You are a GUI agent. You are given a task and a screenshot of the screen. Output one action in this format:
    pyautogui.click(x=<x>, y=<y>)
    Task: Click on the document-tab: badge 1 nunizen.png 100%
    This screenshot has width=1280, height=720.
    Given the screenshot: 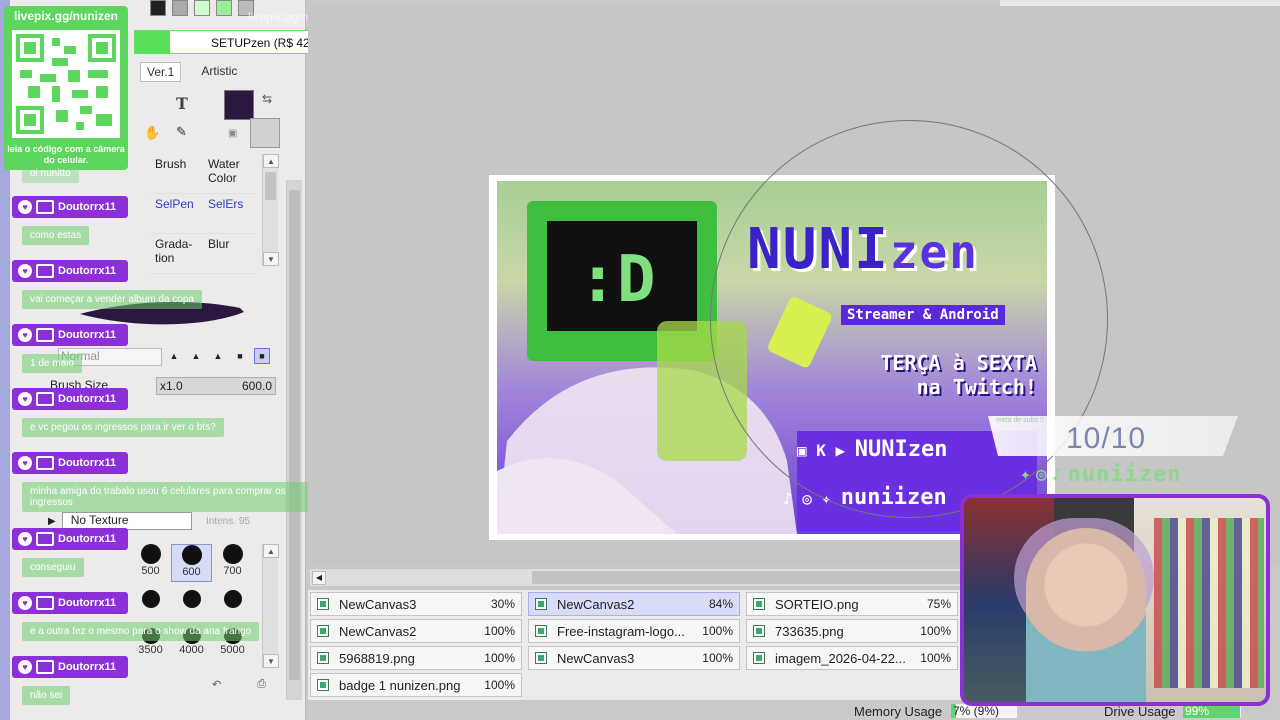 What is the action you would take?
    pyautogui.click(x=416, y=685)
    